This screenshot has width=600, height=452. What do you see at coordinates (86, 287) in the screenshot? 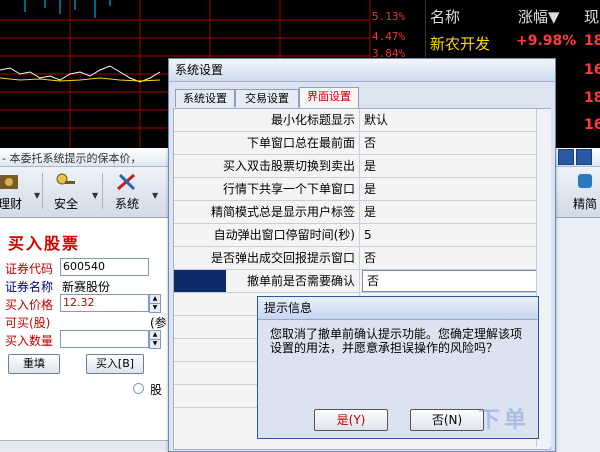
I see `name-value: 新赛股份` at bounding box center [86, 287].